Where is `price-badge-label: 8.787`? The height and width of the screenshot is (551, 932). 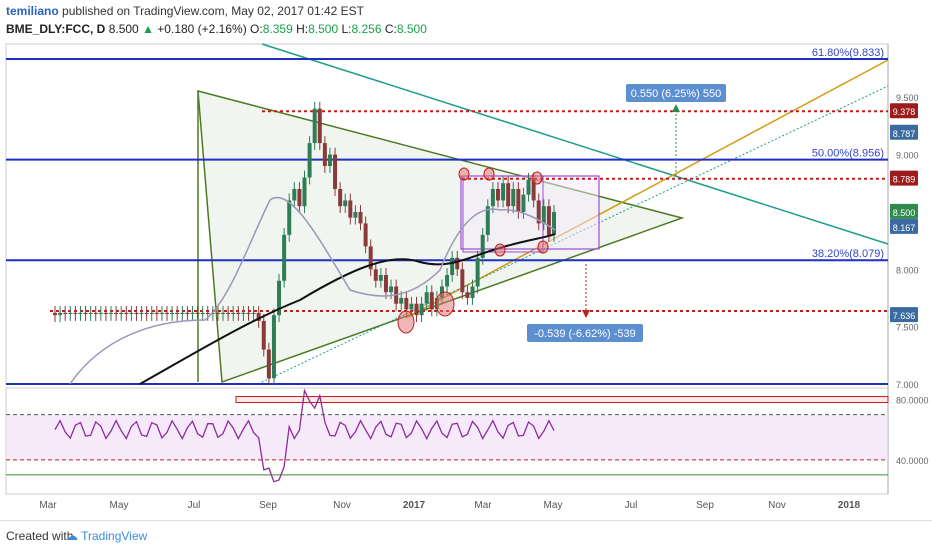
price-badge-label: 8.787 is located at coordinates (904, 134).